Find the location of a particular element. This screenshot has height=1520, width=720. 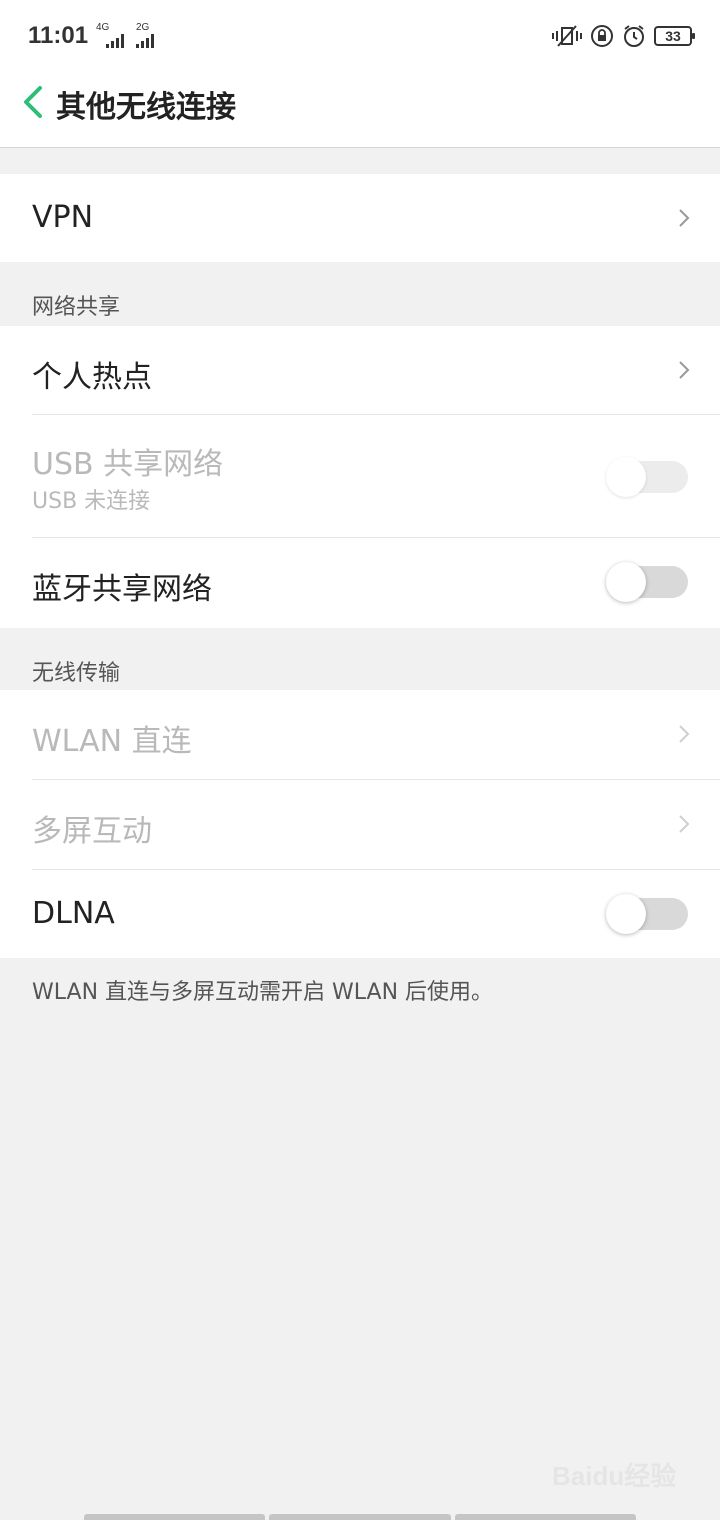

page-title: 其他无线连接 is located at coordinates (146, 107).